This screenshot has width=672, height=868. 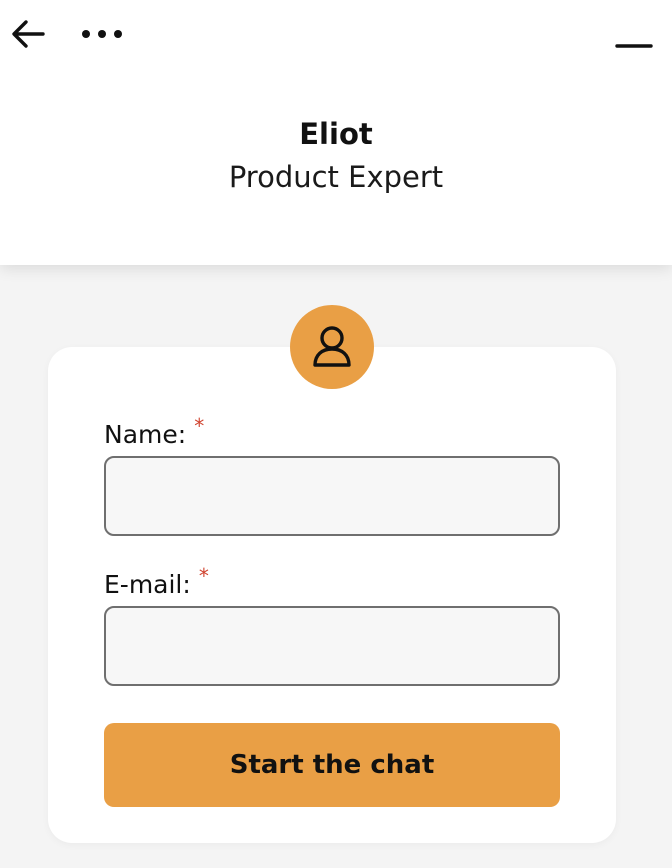 What do you see at coordinates (147, 584) in the screenshot?
I see `email-label-text: E-mail:` at bounding box center [147, 584].